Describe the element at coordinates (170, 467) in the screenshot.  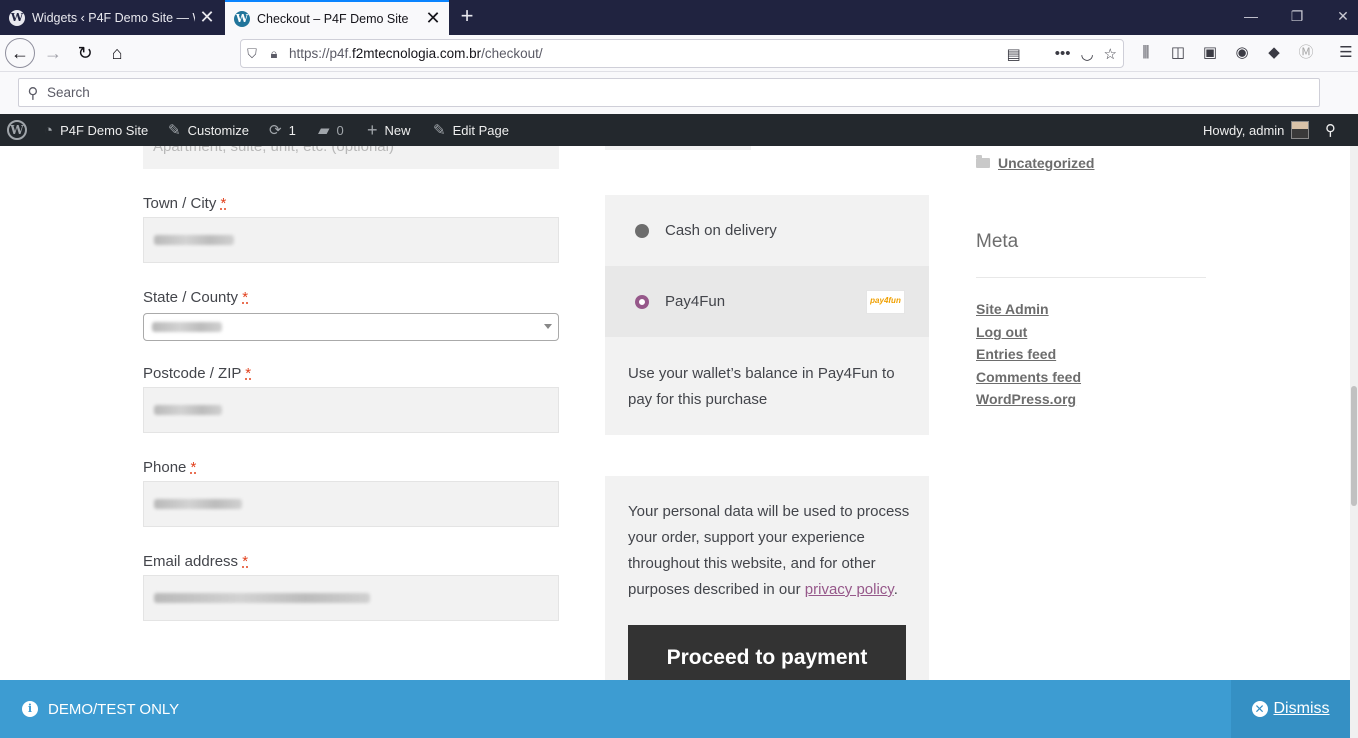
I see `phone-label: Phone *` at that location.